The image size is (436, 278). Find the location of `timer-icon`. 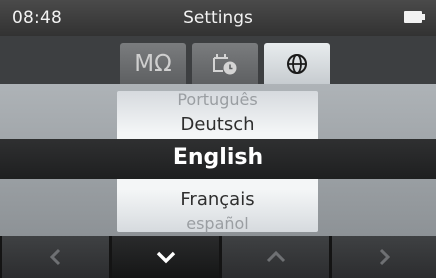

timer-icon is located at coordinates (225, 63).